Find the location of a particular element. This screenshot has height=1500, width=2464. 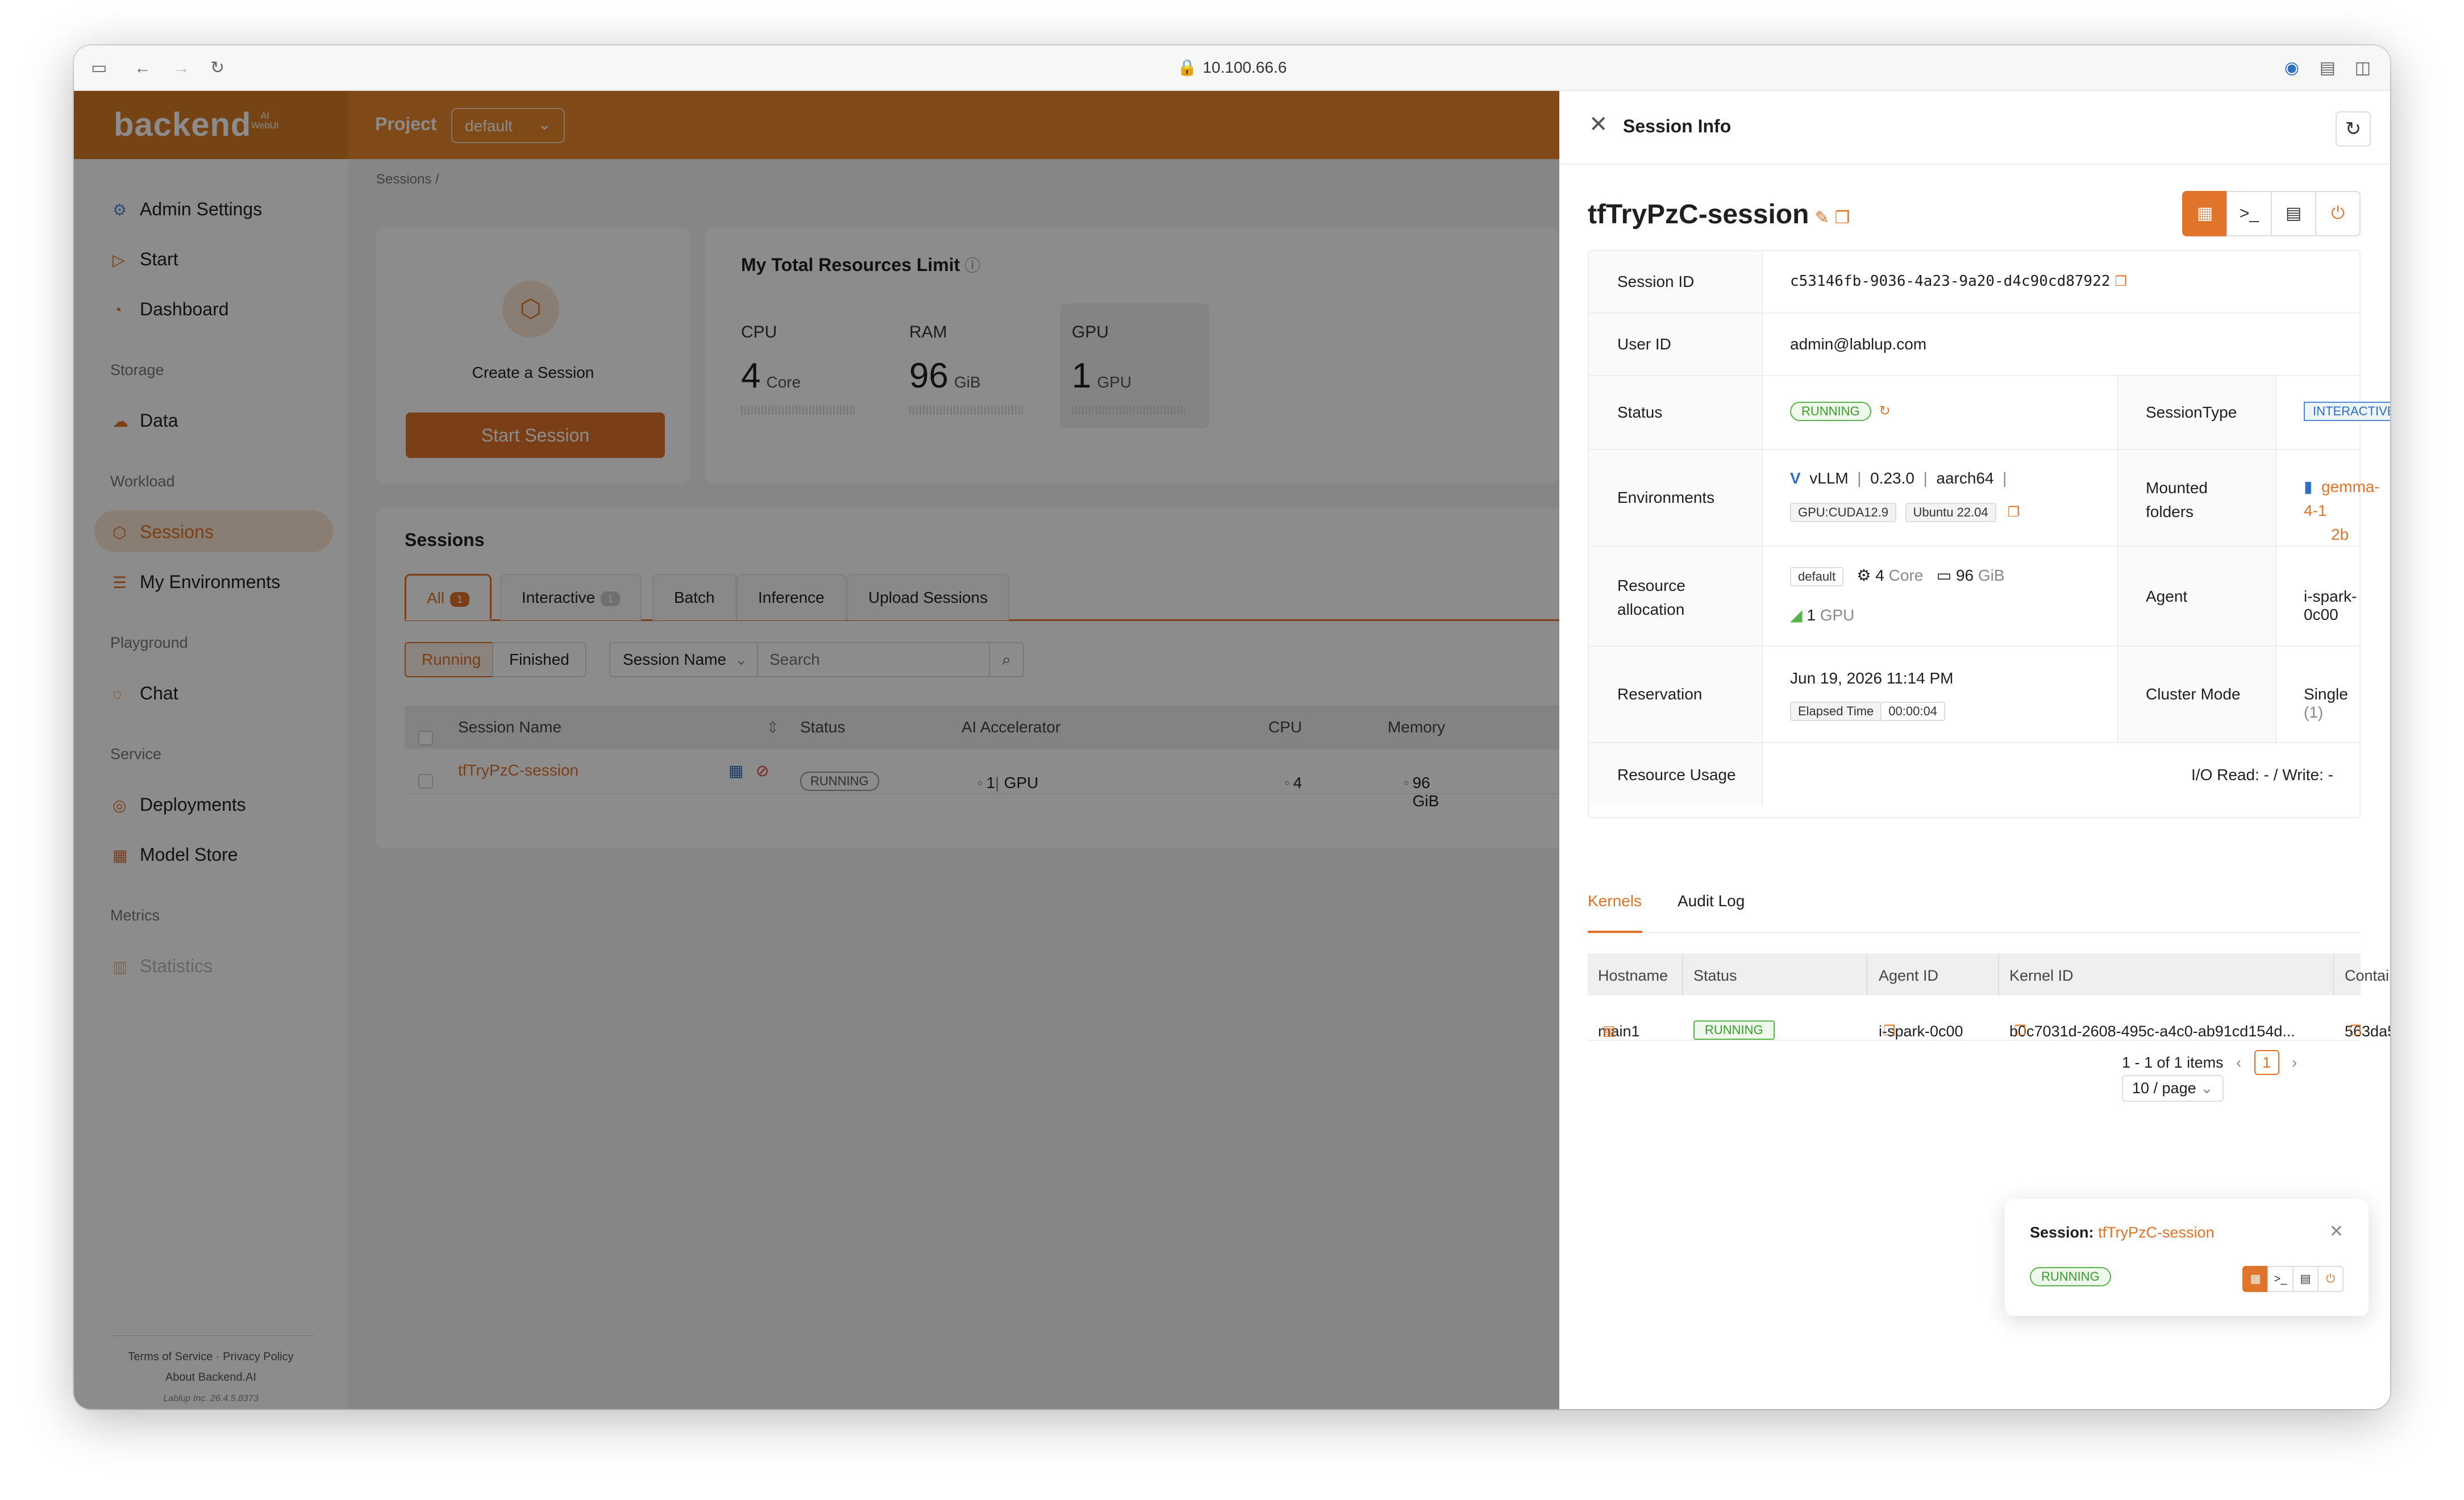

split-view-icon: ◫ is located at coordinates (2363, 68).